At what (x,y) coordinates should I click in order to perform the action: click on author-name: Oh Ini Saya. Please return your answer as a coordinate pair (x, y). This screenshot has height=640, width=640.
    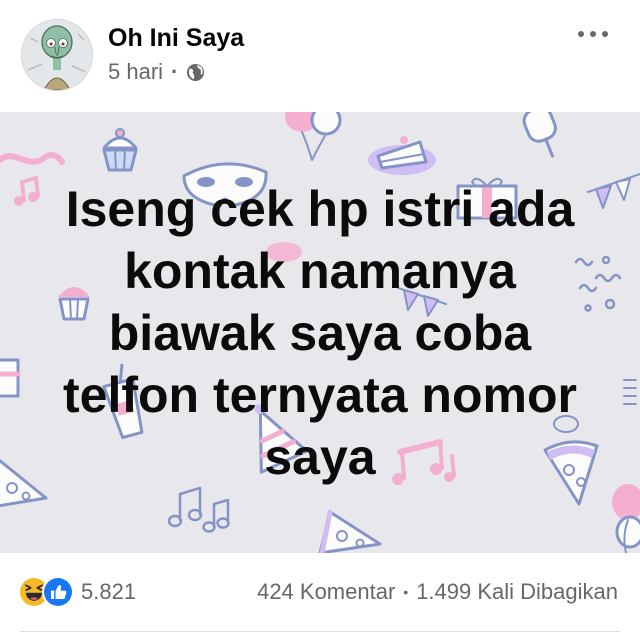
    Looking at the image, I should click on (176, 38).